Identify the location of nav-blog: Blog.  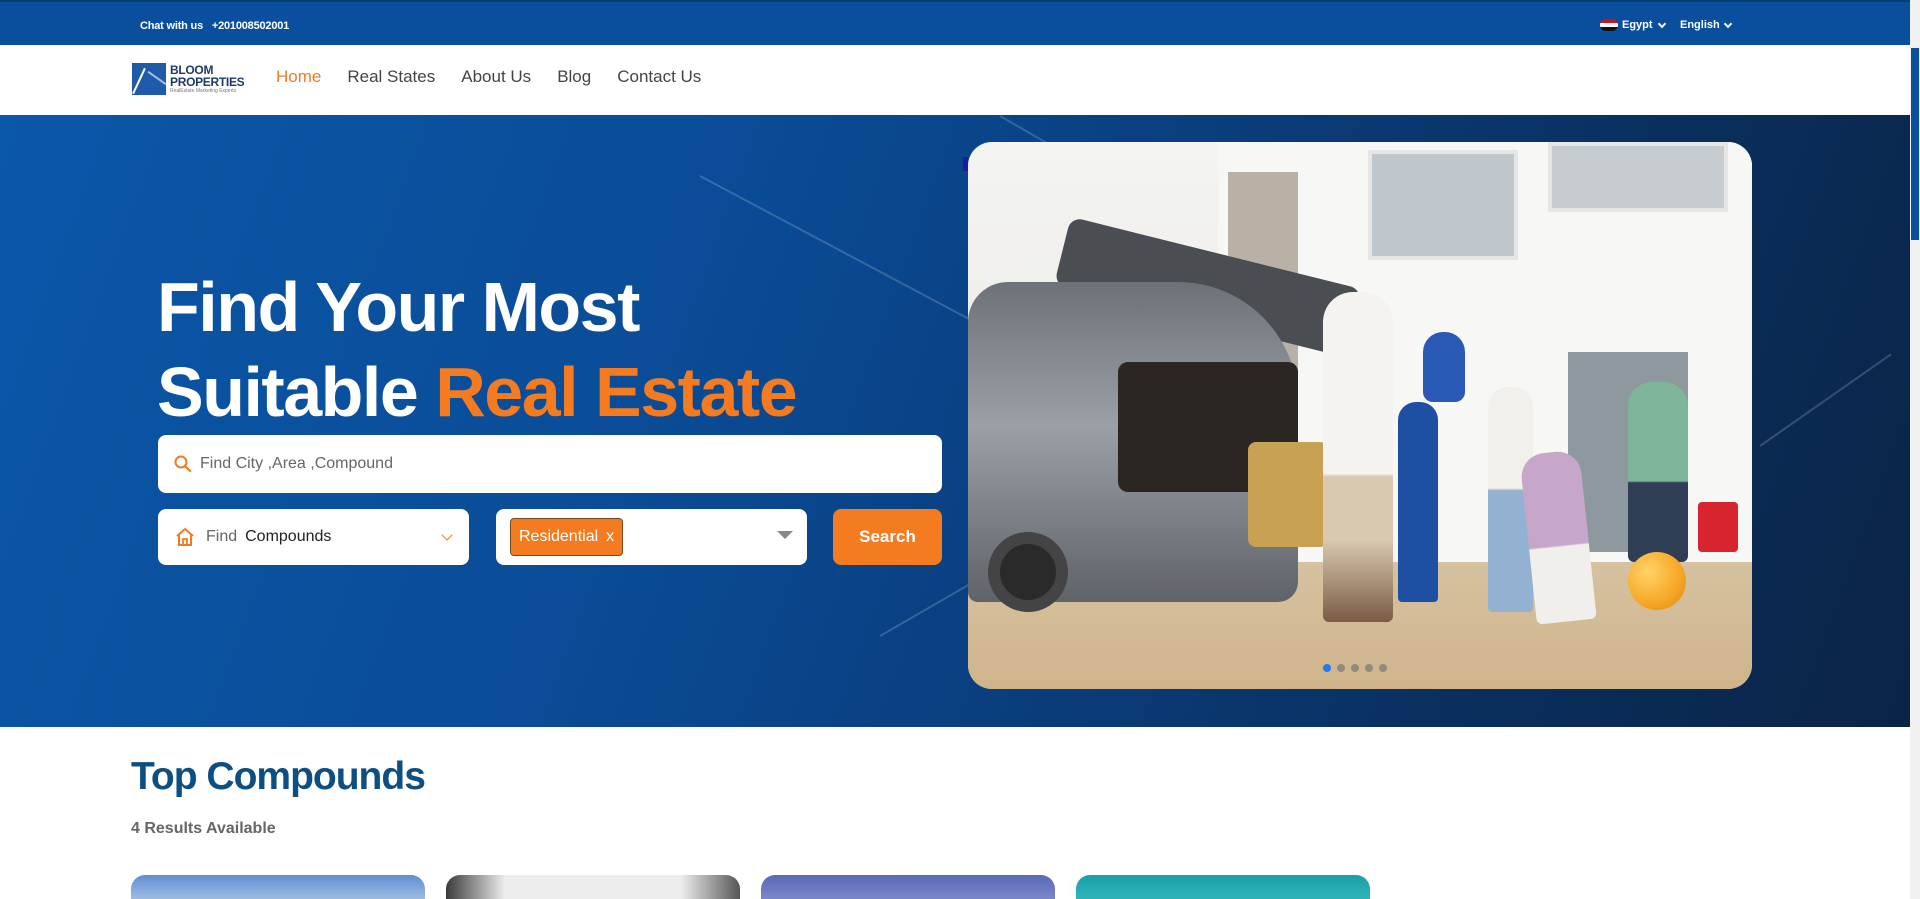
(574, 77).